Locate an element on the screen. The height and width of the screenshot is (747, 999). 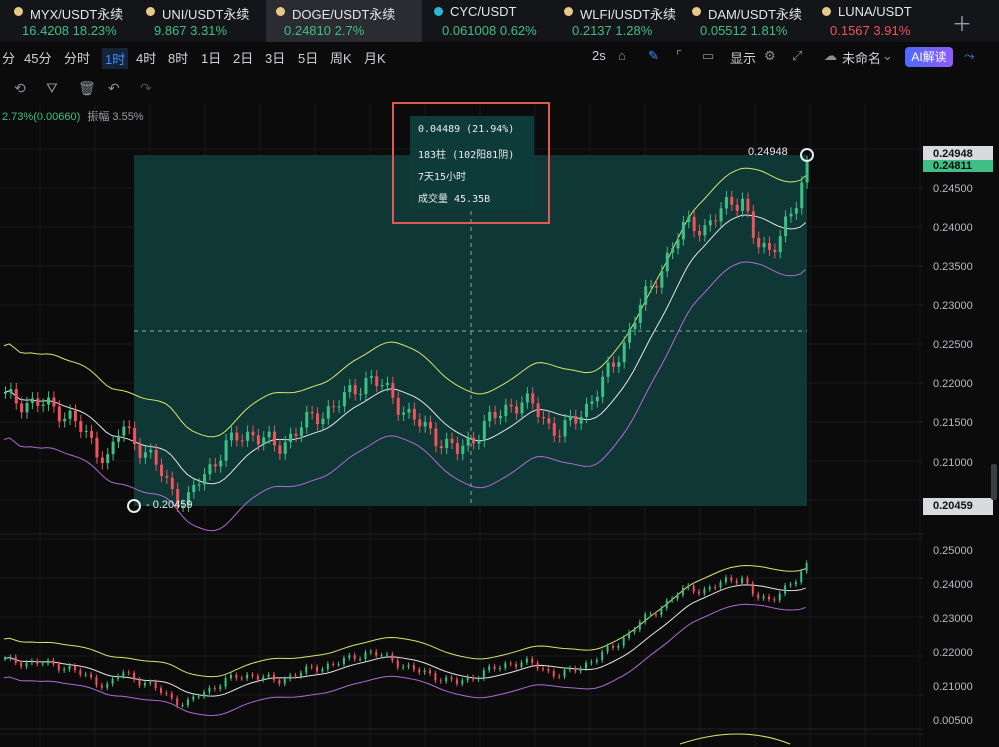
ai-analysis-button: AI解读 is located at coordinates (929, 57).